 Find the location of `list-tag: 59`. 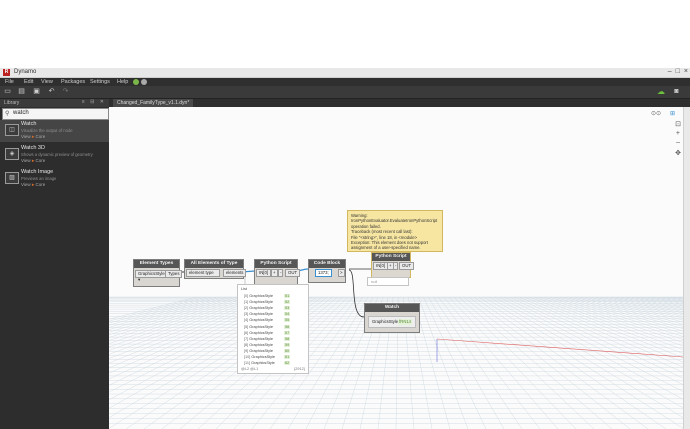

list-tag: 59 is located at coordinates (287, 344).